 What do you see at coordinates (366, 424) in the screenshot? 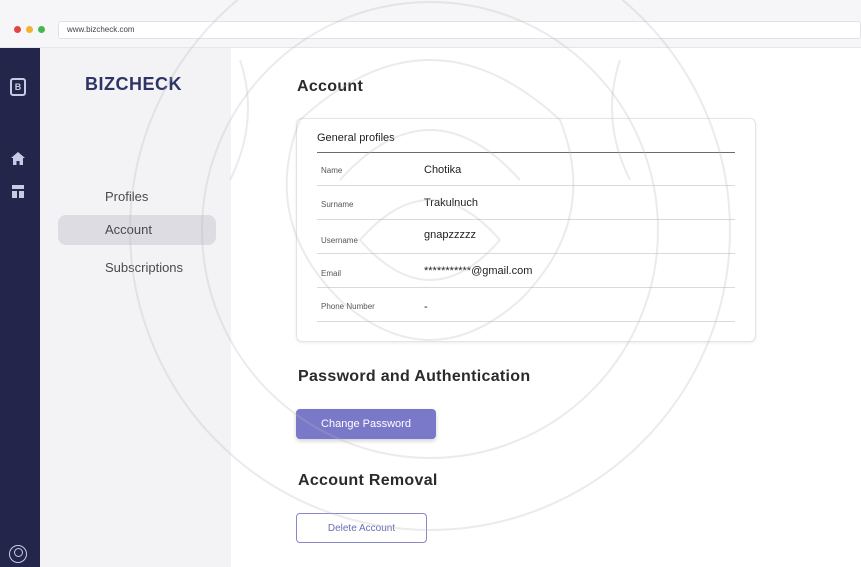
I see `change-password-button: Change Password` at bounding box center [366, 424].